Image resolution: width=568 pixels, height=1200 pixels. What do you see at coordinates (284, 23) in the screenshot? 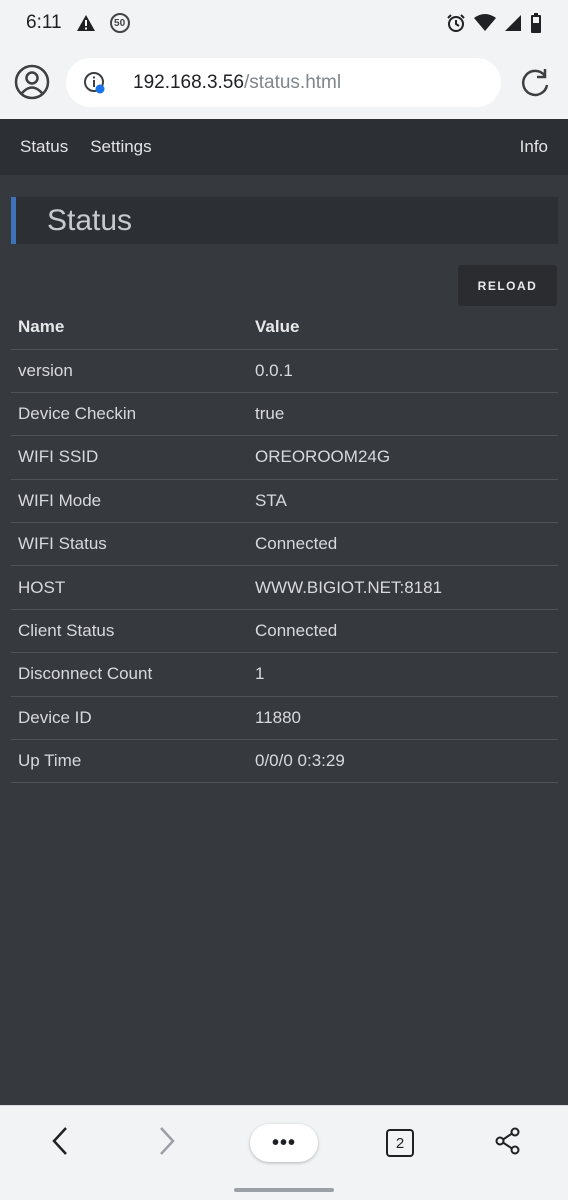
I see `system-status-bar: 6:11 50` at bounding box center [284, 23].